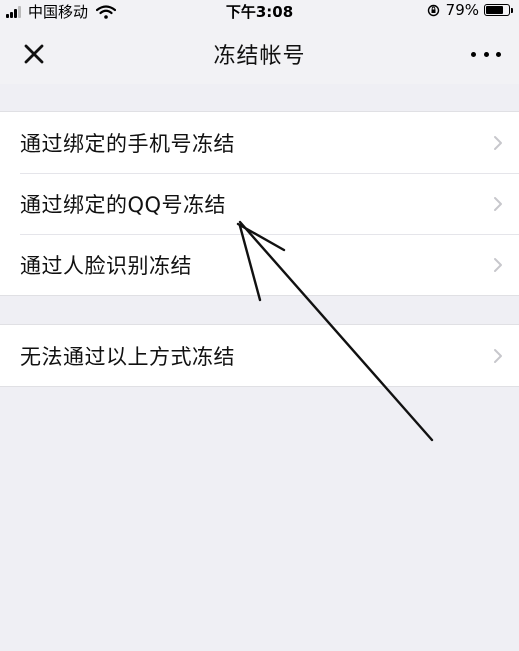 The width and height of the screenshot is (519, 651). Describe the element at coordinates (127, 143) in the screenshot. I see `row-label: 通过绑定的手机号冻结` at that location.